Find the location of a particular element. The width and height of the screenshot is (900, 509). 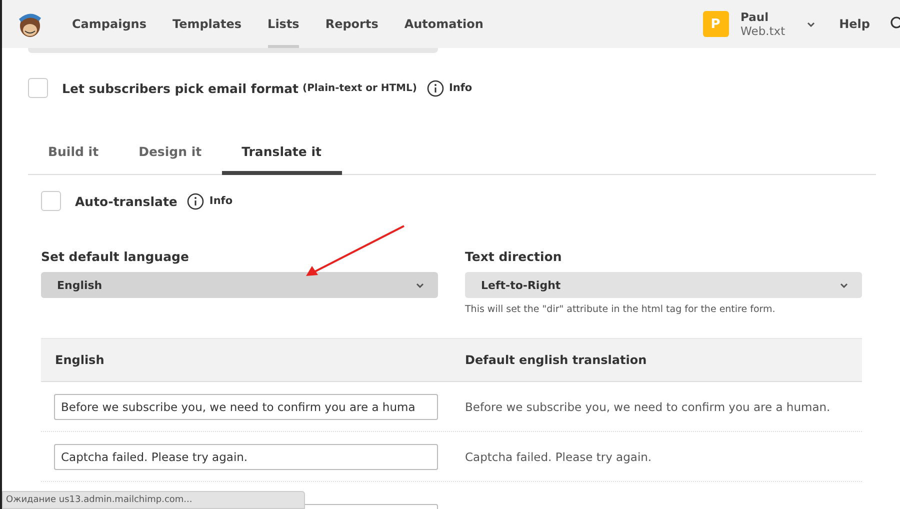

field-label: Text direction is located at coordinates (514, 256).